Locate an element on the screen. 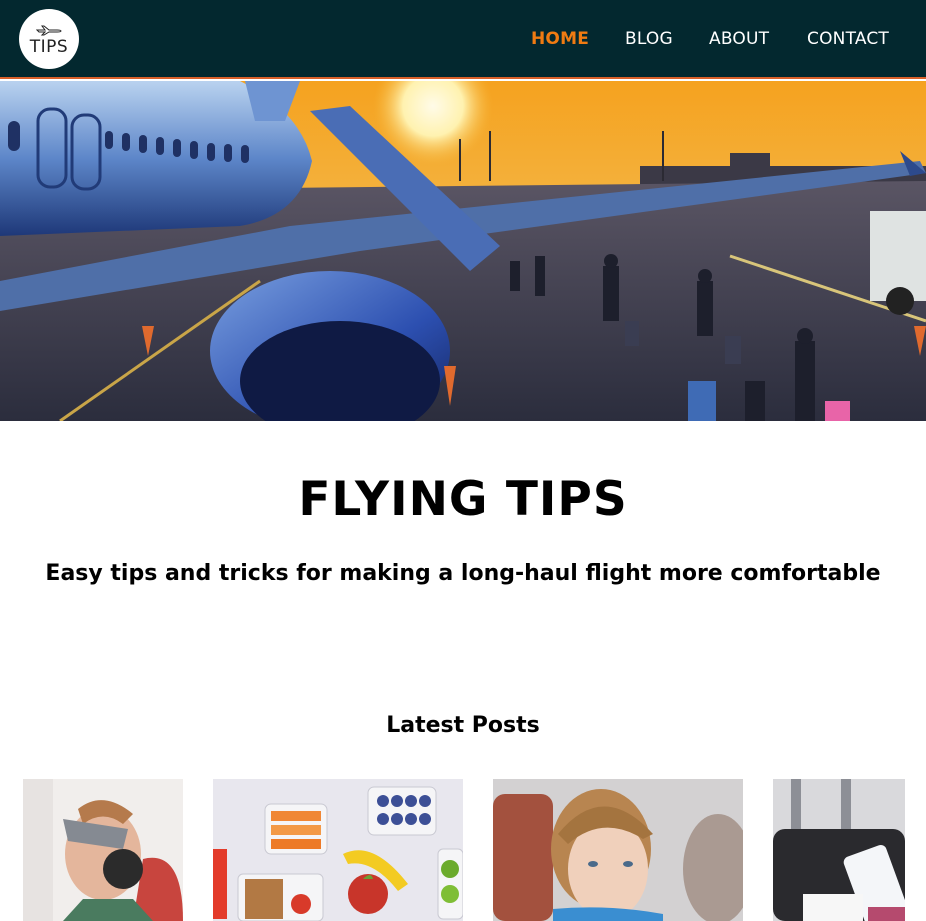 This screenshot has height=921, width=926. site-header: TIPS HOME BLOG ABOUT CONTACT is located at coordinates (463, 39).